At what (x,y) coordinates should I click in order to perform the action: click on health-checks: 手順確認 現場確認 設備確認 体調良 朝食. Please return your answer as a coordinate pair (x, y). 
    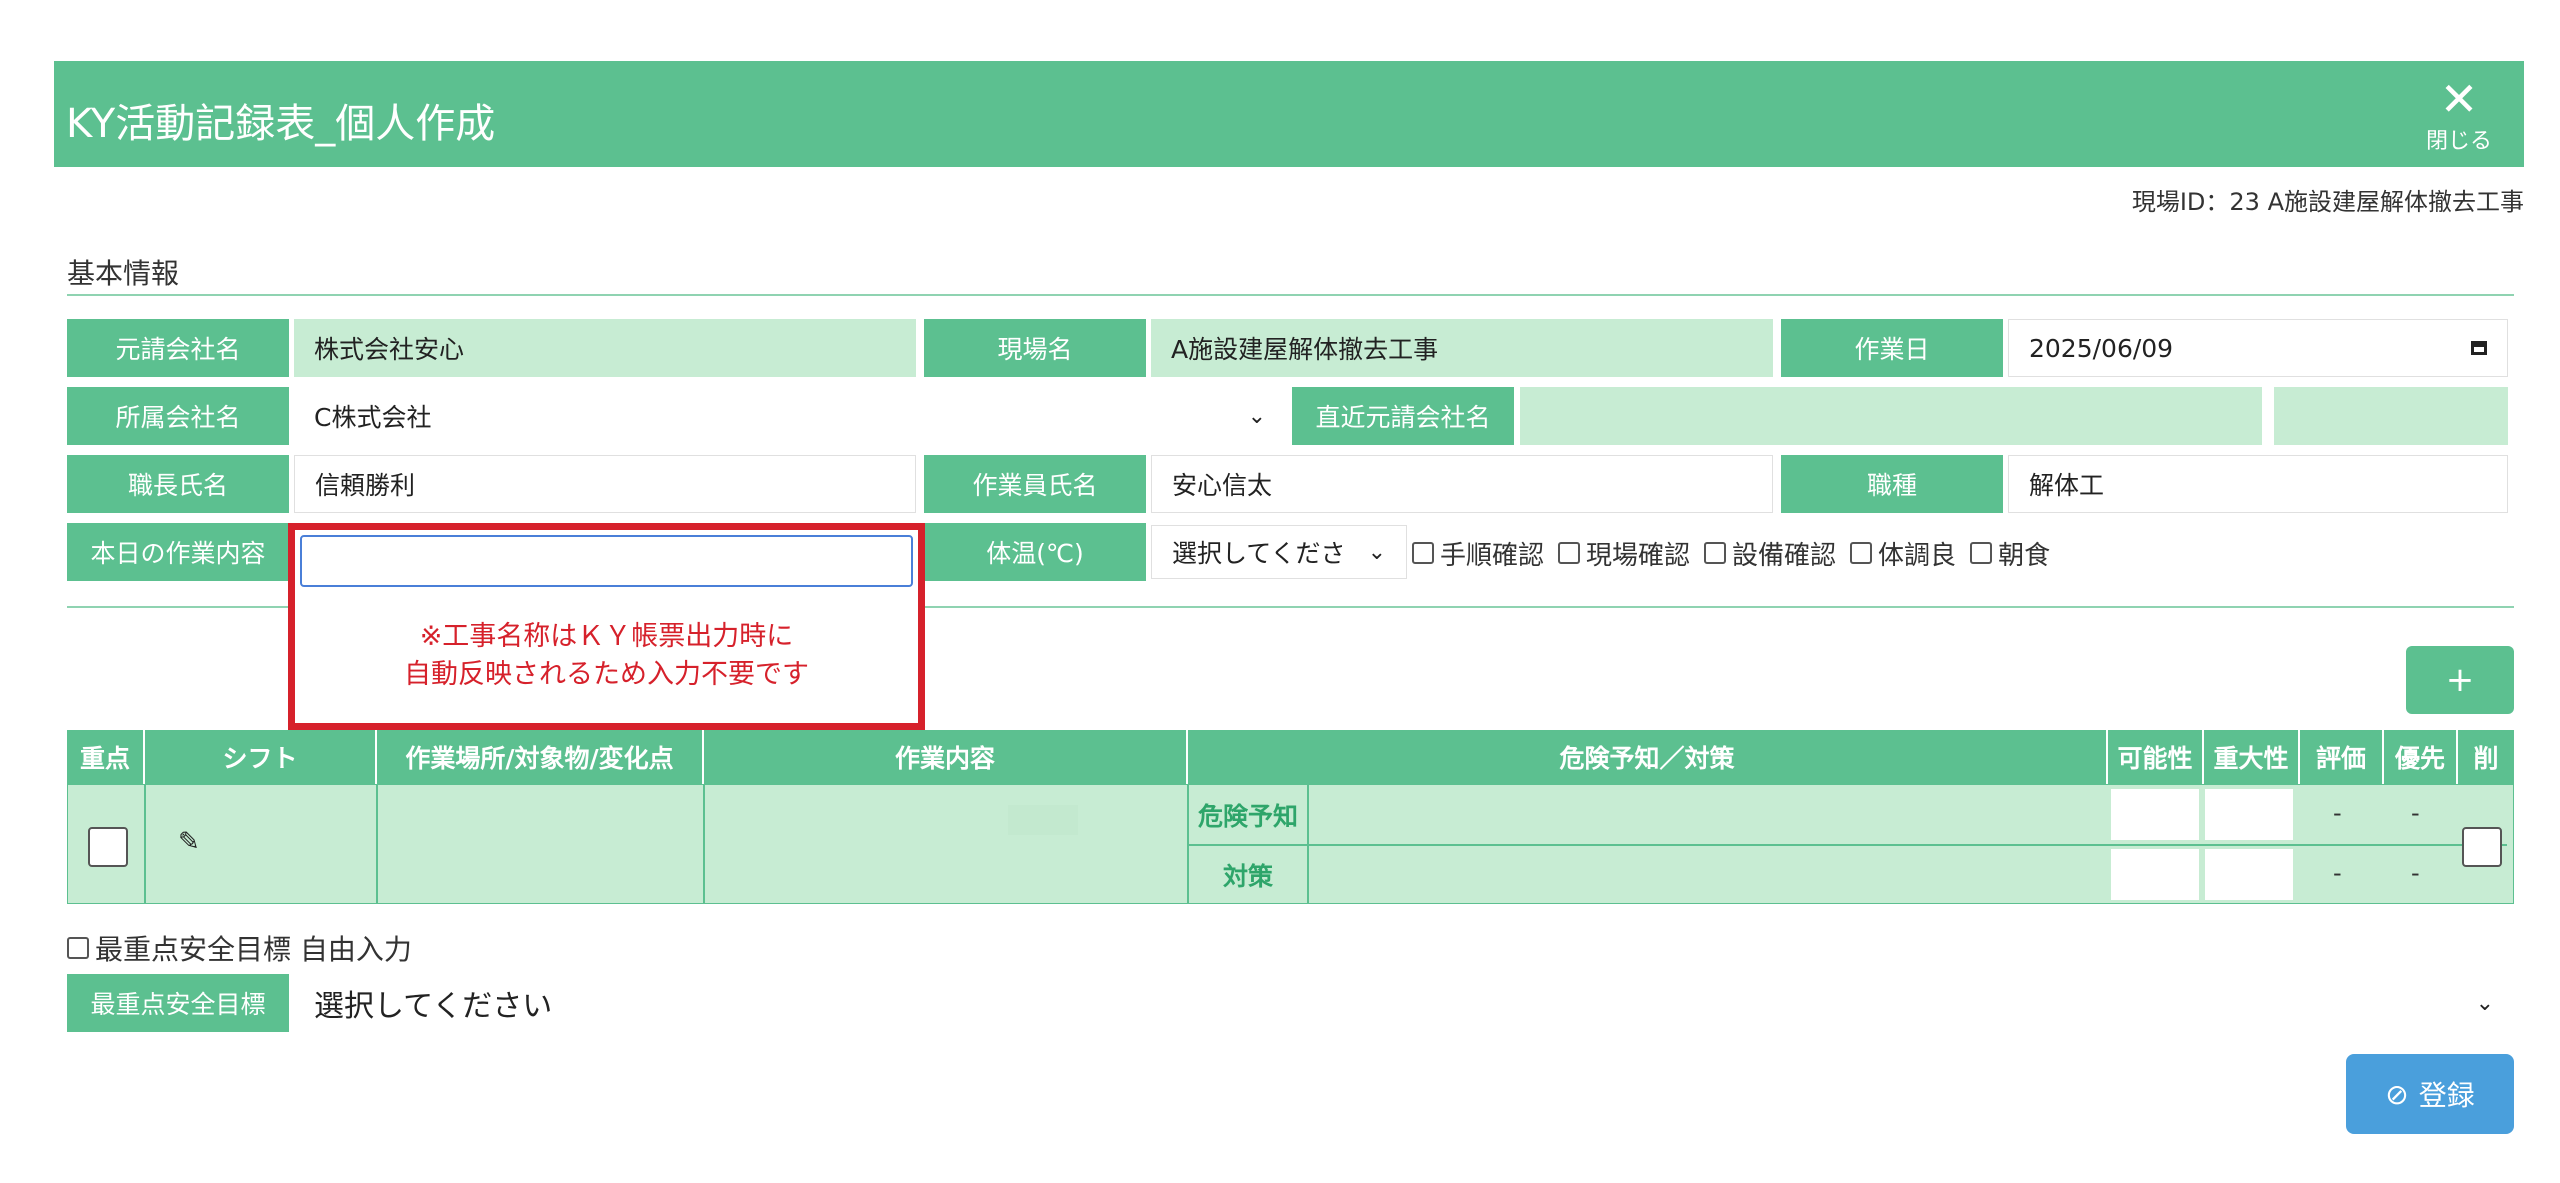
    Looking at the image, I should click on (1738, 553).